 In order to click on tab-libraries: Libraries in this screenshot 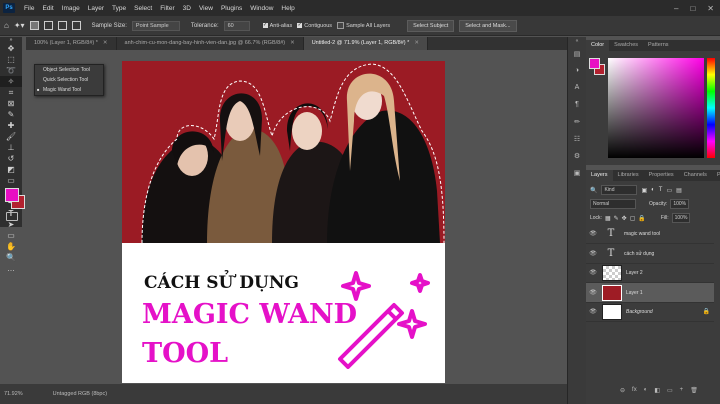, I will do `click(628, 175)`.